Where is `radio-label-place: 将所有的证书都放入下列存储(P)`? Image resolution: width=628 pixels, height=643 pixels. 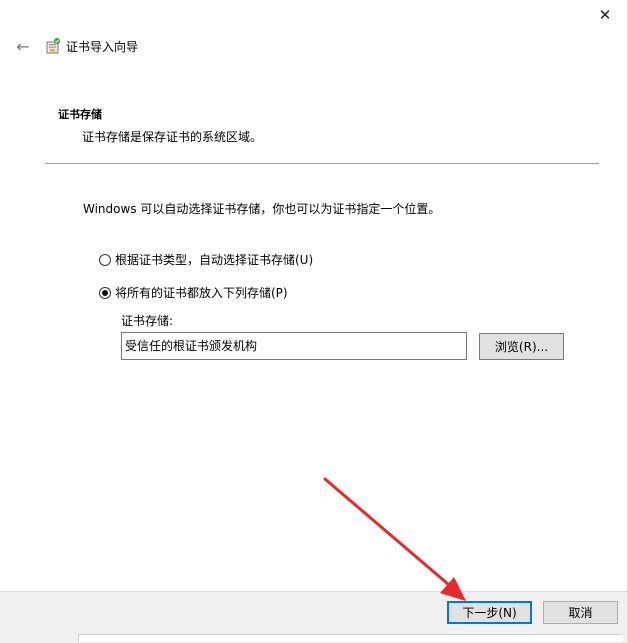 radio-label-place: 将所有的证书都放入下列存储(P) is located at coordinates (201, 293).